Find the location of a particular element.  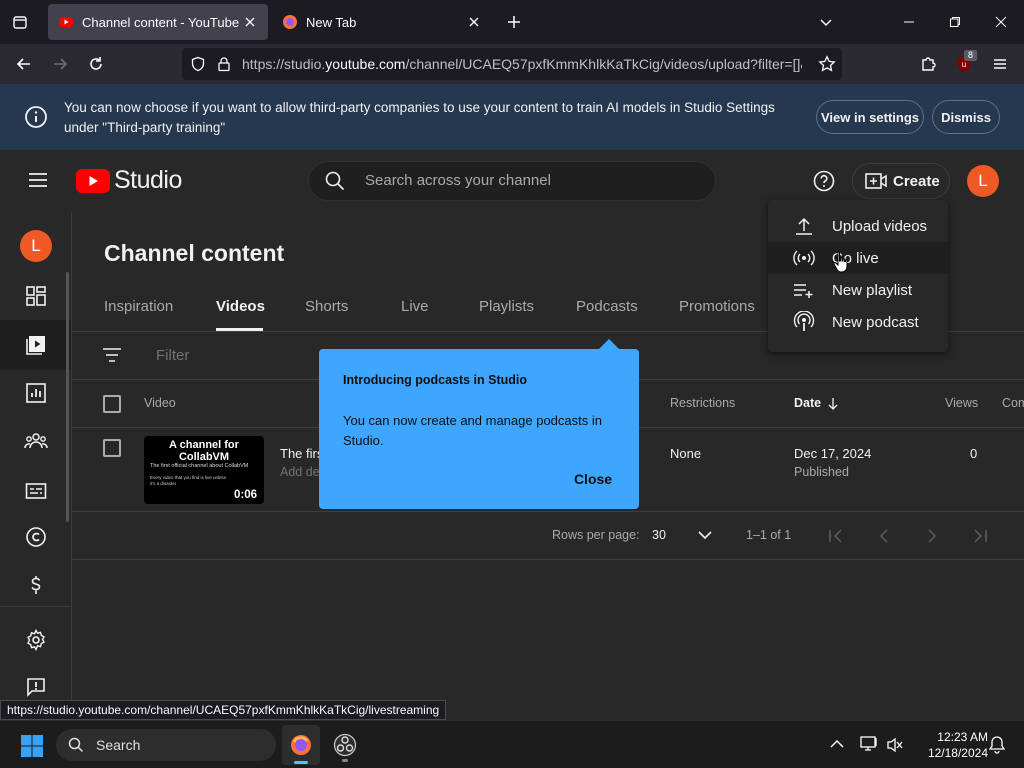

lock-icon is located at coordinates (224, 64).